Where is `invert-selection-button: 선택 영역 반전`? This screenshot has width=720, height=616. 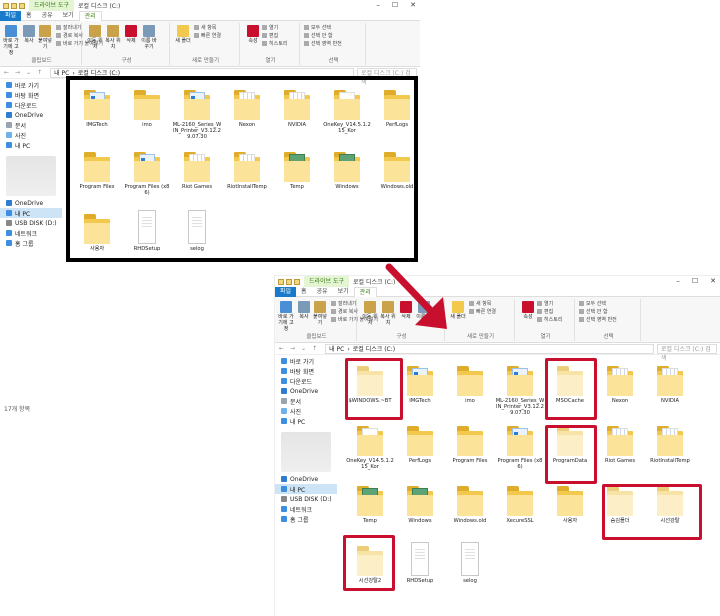
invert-selection-button: 선택 영역 반전 is located at coordinates (598, 320).